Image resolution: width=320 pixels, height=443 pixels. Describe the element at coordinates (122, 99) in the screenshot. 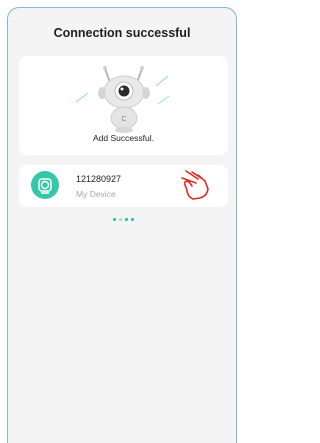

I see `robot-camera-illustration: C` at that location.